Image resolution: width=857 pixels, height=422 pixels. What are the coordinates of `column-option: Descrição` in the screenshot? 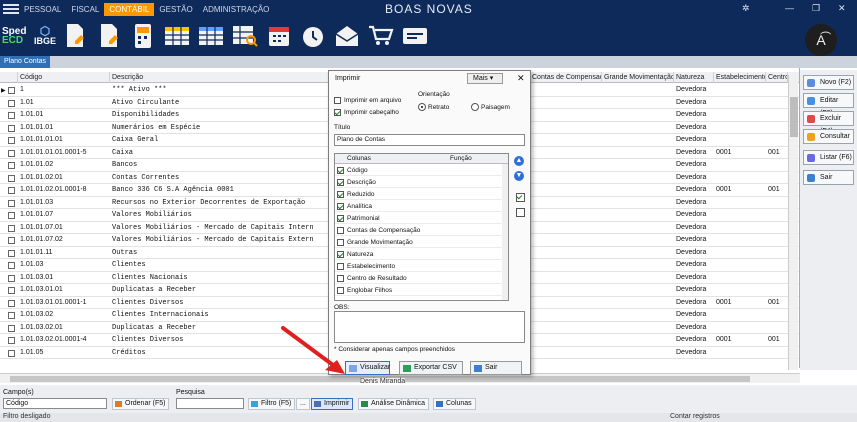 It's located at (418, 182).